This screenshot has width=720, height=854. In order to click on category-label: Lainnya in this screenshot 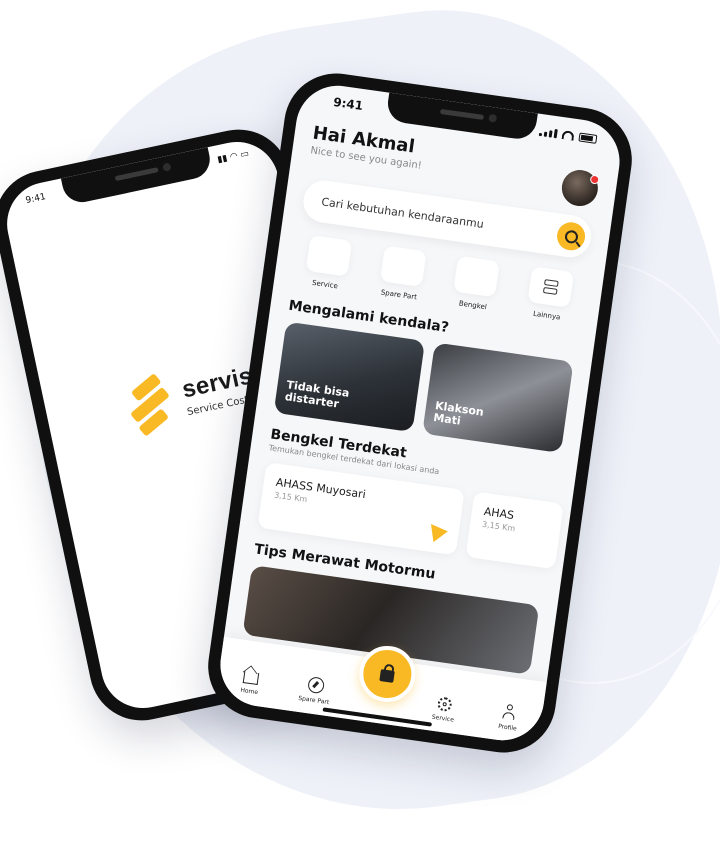, I will do `click(546, 315)`.